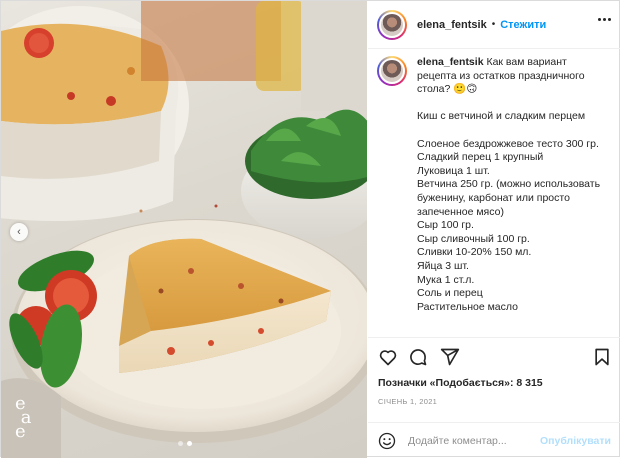 The height and width of the screenshot is (458, 620). I want to click on avatar, so click(392, 24).